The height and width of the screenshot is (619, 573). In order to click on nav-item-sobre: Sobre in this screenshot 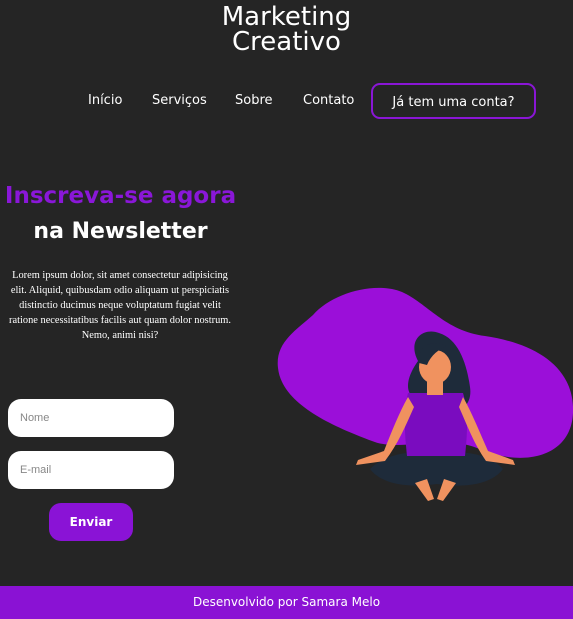, I will do `click(254, 101)`.